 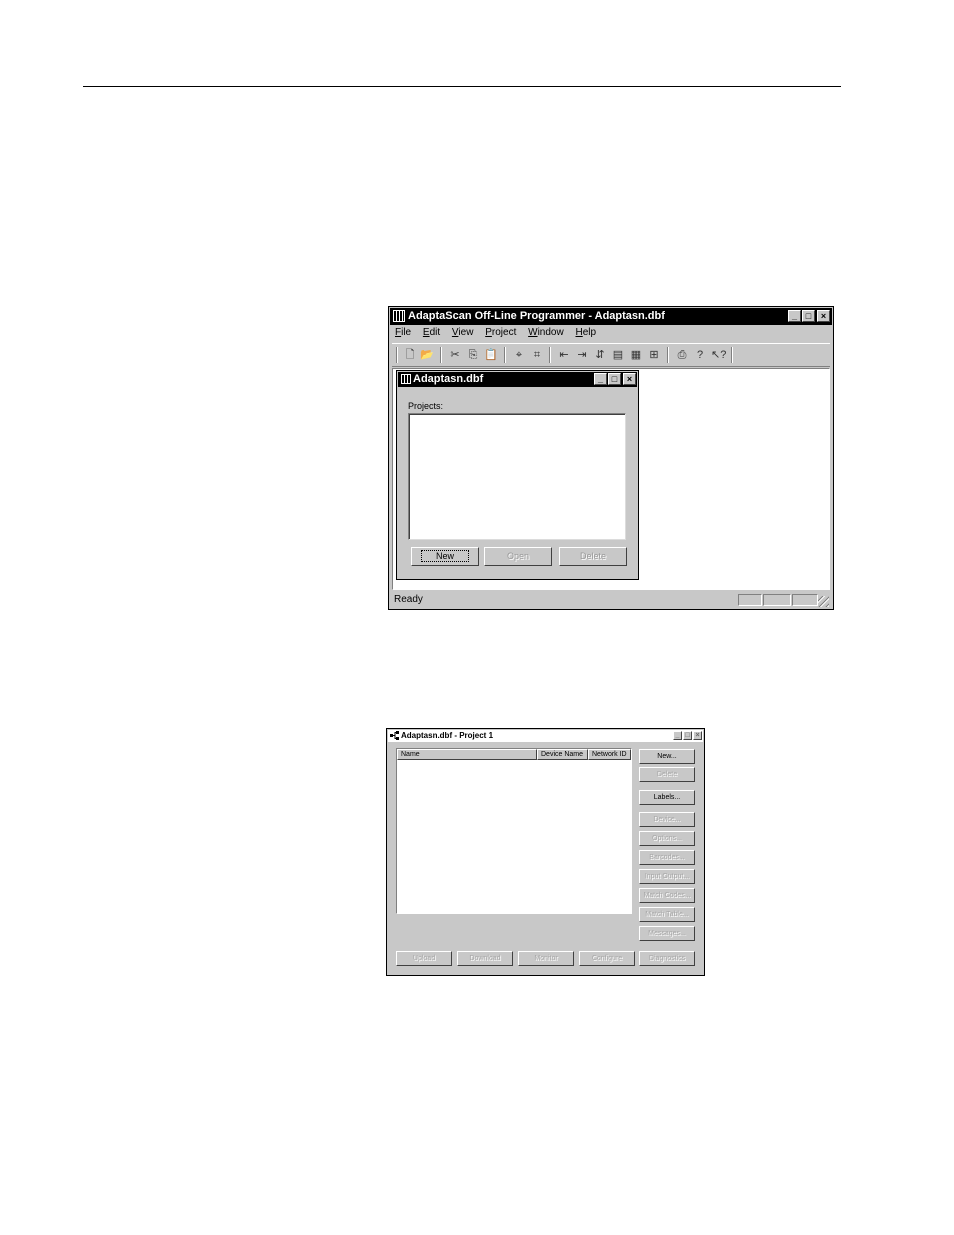 What do you see at coordinates (682, 355) in the screenshot?
I see `print-icon: ⎙` at bounding box center [682, 355].